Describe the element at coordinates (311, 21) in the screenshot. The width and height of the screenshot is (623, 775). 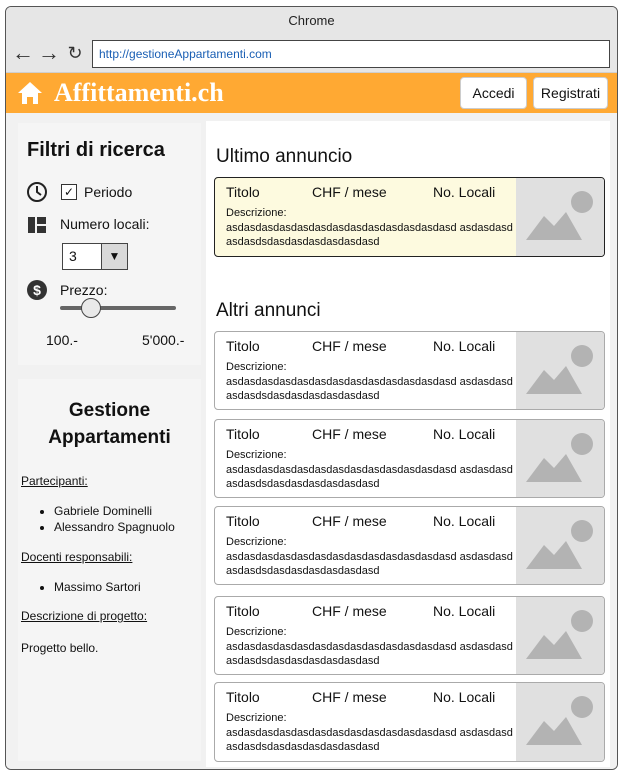
I see `window-title: Chrome` at that location.